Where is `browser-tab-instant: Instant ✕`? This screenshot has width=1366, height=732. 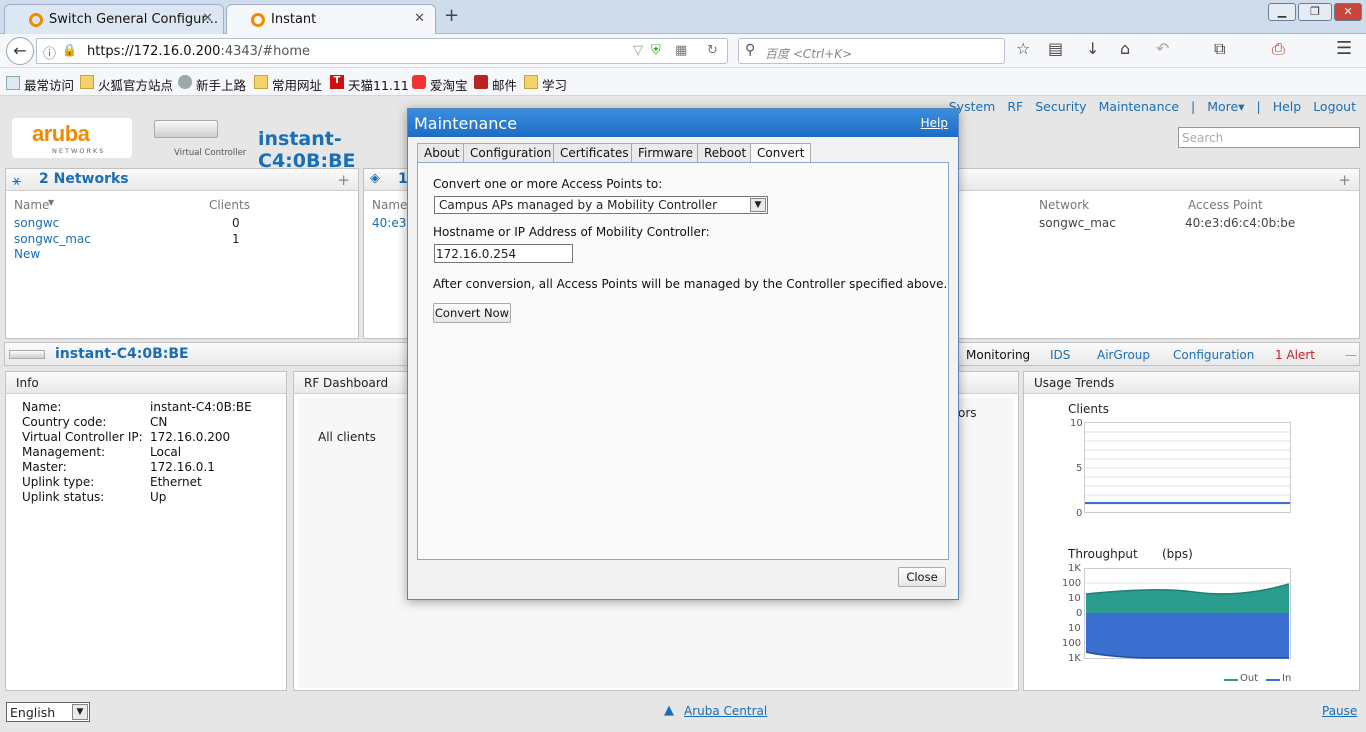
browser-tab-instant: Instant ✕ is located at coordinates (331, 19).